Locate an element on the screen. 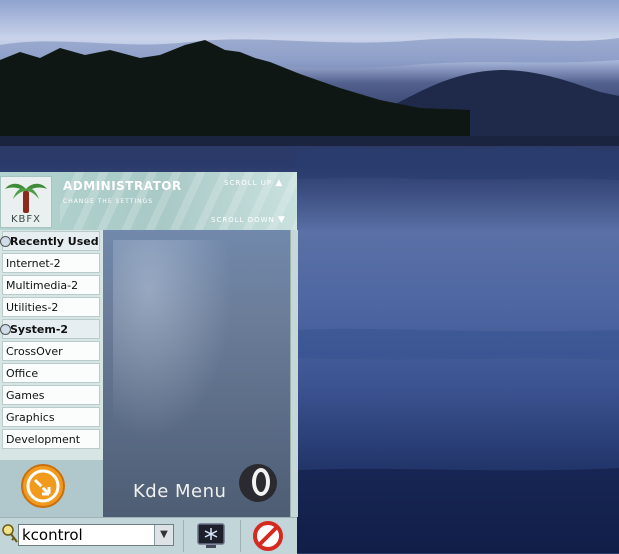 This screenshot has width=619, height=554. orange-arrows-icon is located at coordinates (43, 486).